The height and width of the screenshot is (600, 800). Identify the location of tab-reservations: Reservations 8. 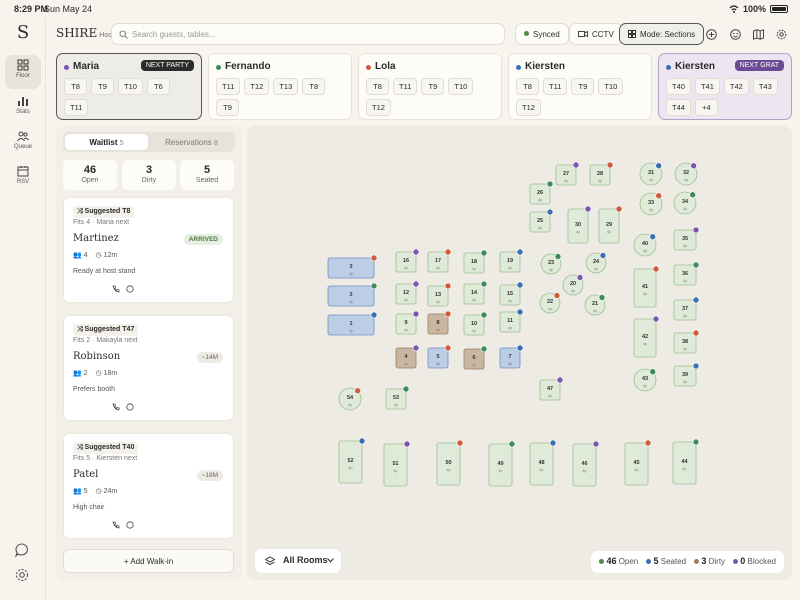
(191, 142).